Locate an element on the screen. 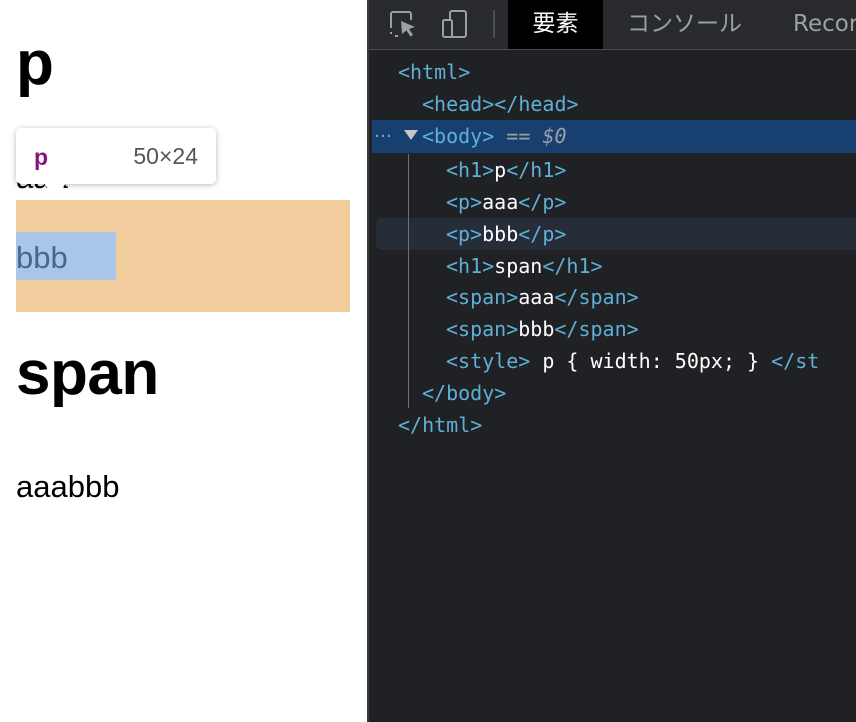 The height and width of the screenshot is (722, 856). dom-tag: <head></head> is located at coordinates (500, 104).